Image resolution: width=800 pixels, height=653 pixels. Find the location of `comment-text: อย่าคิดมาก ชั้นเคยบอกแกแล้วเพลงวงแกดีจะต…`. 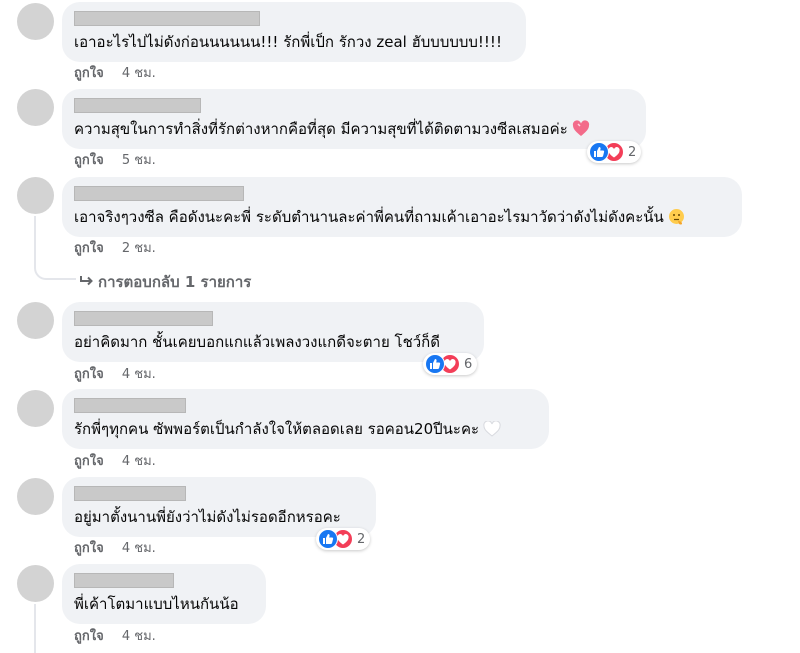

comment-text: อย่าคิดมาก ชั้นเคยบอกแกแล้วเพลงวงแกดีจะต… is located at coordinates (257, 342).